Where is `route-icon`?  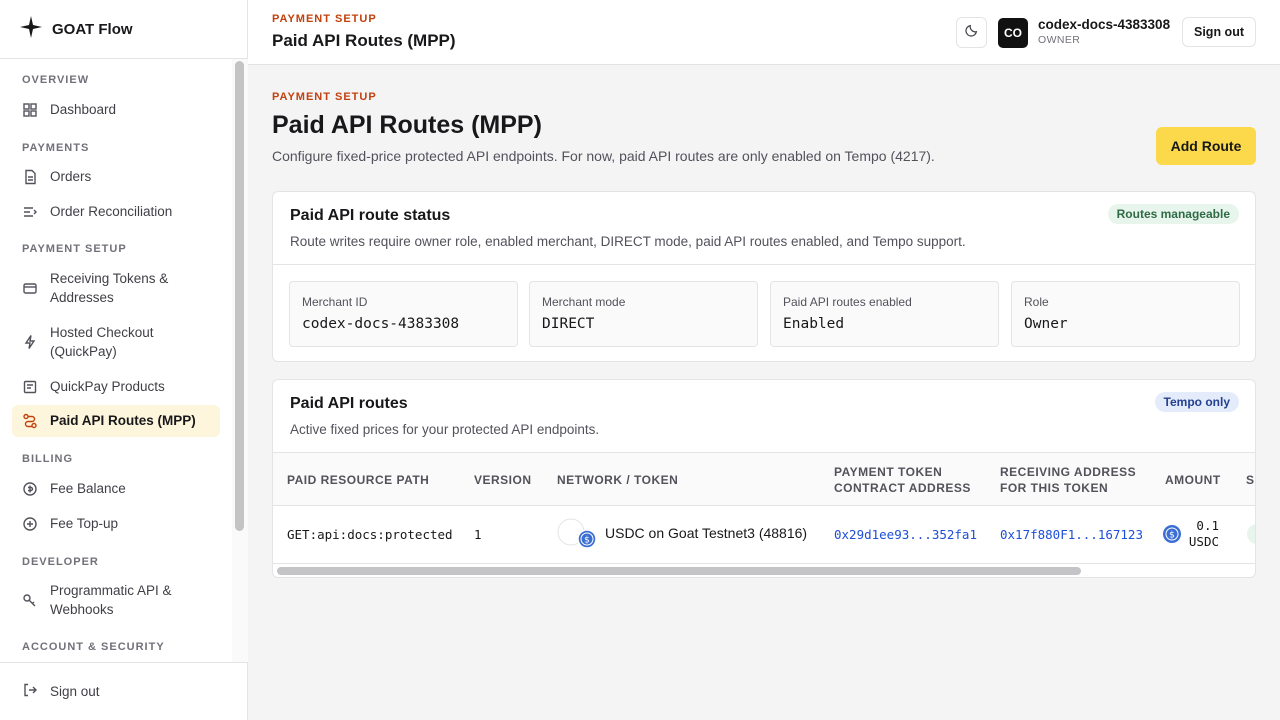 route-icon is located at coordinates (30, 421).